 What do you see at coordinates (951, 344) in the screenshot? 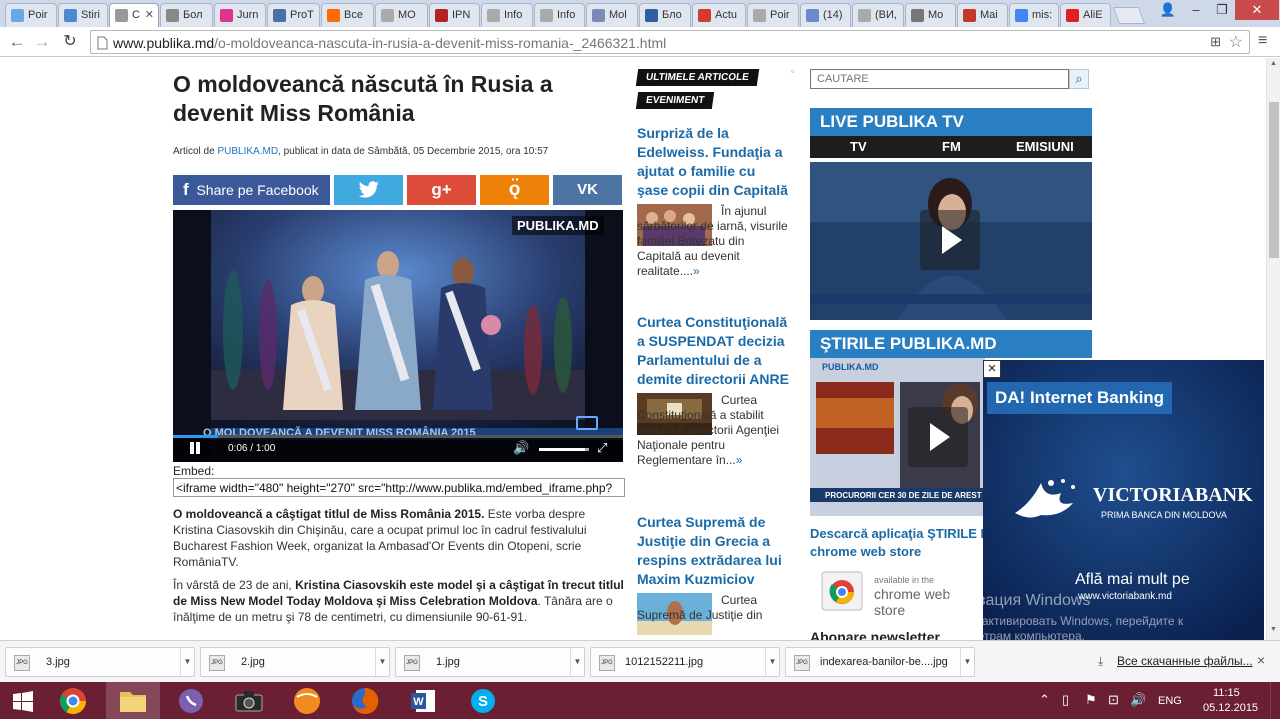
I see `news-header: ŞTIRILE PUBLIKA.MD` at bounding box center [951, 344].